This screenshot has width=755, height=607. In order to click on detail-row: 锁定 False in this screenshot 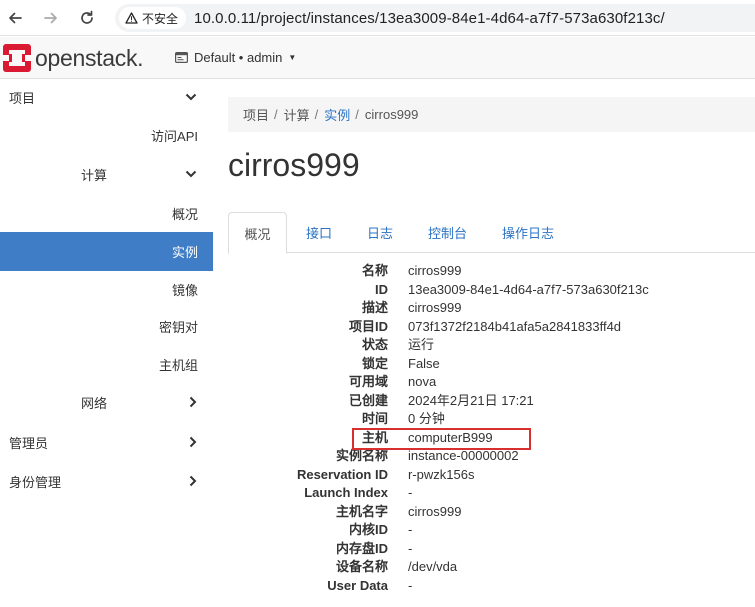, I will do `click(484, 364)`.